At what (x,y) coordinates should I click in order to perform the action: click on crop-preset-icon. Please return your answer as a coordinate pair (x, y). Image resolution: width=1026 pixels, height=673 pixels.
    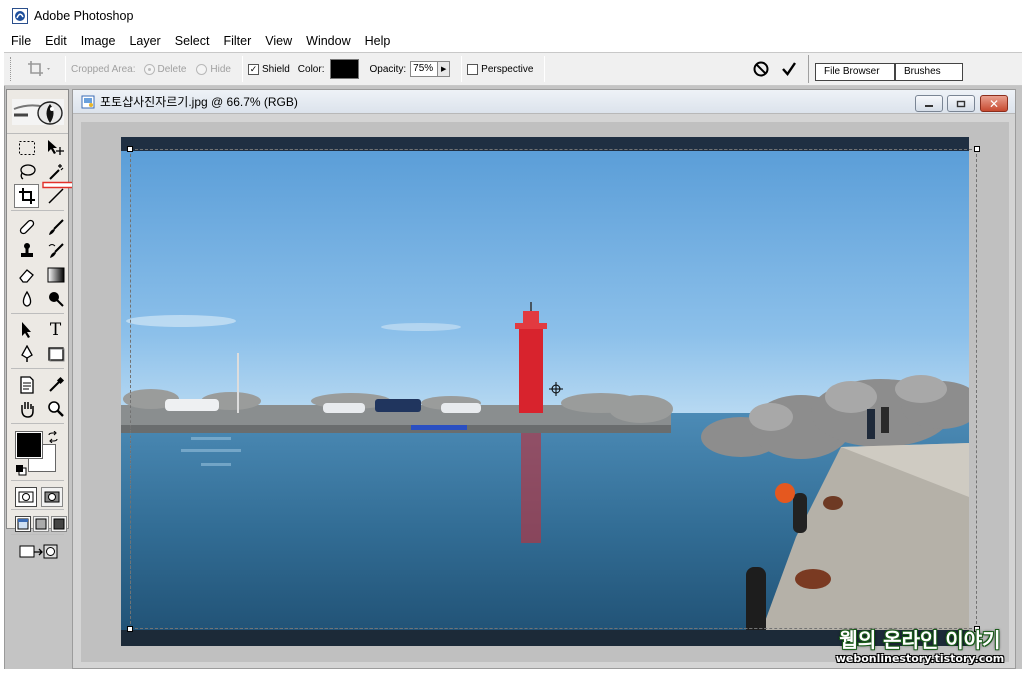
    Looking at the image, I should click on (39, 68).